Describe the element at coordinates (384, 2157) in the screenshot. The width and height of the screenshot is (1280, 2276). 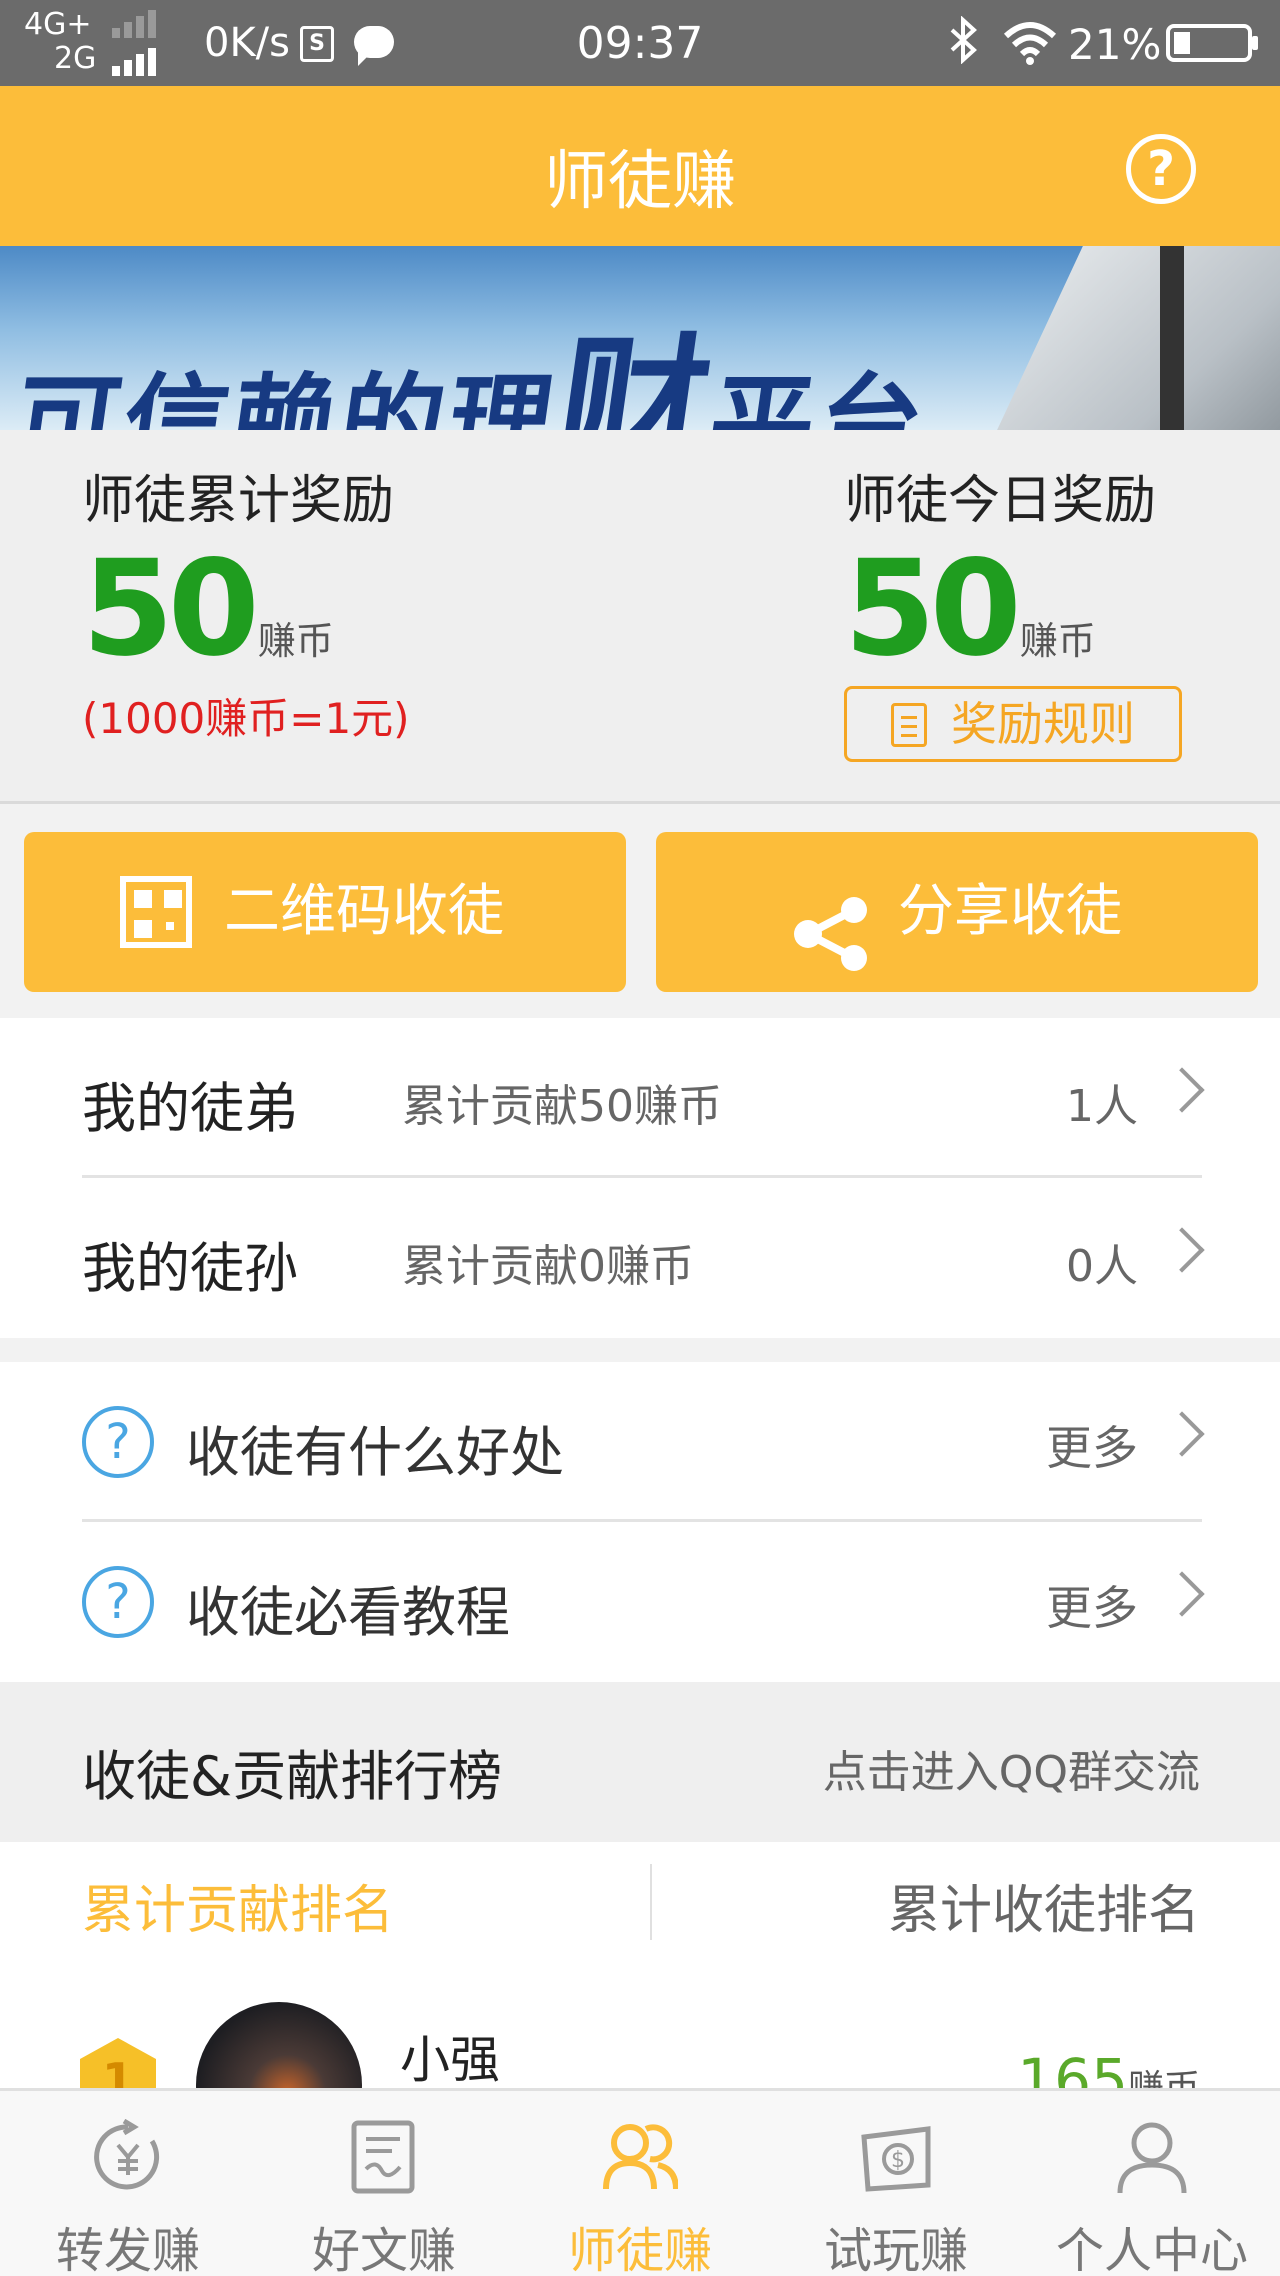
I see `article-icon` at that location.